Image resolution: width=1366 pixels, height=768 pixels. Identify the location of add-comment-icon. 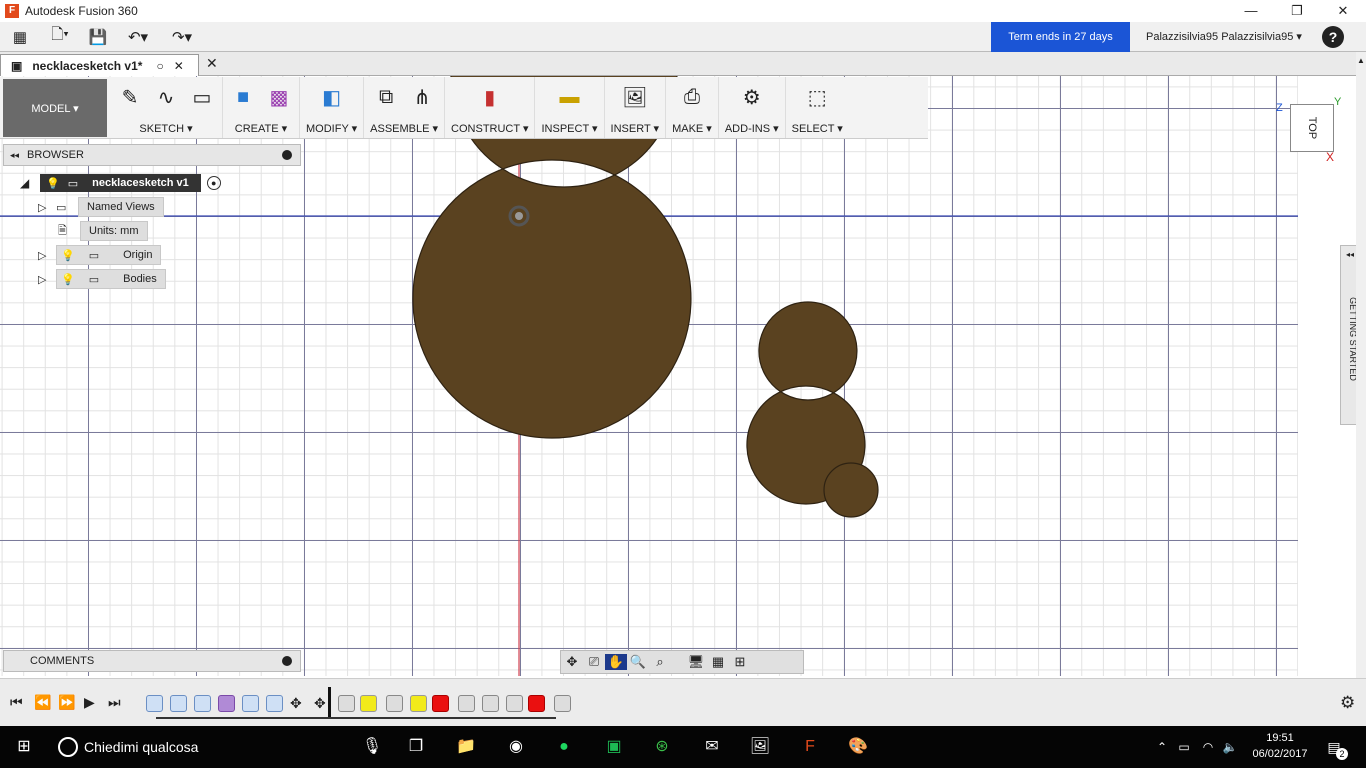
(287, 661).